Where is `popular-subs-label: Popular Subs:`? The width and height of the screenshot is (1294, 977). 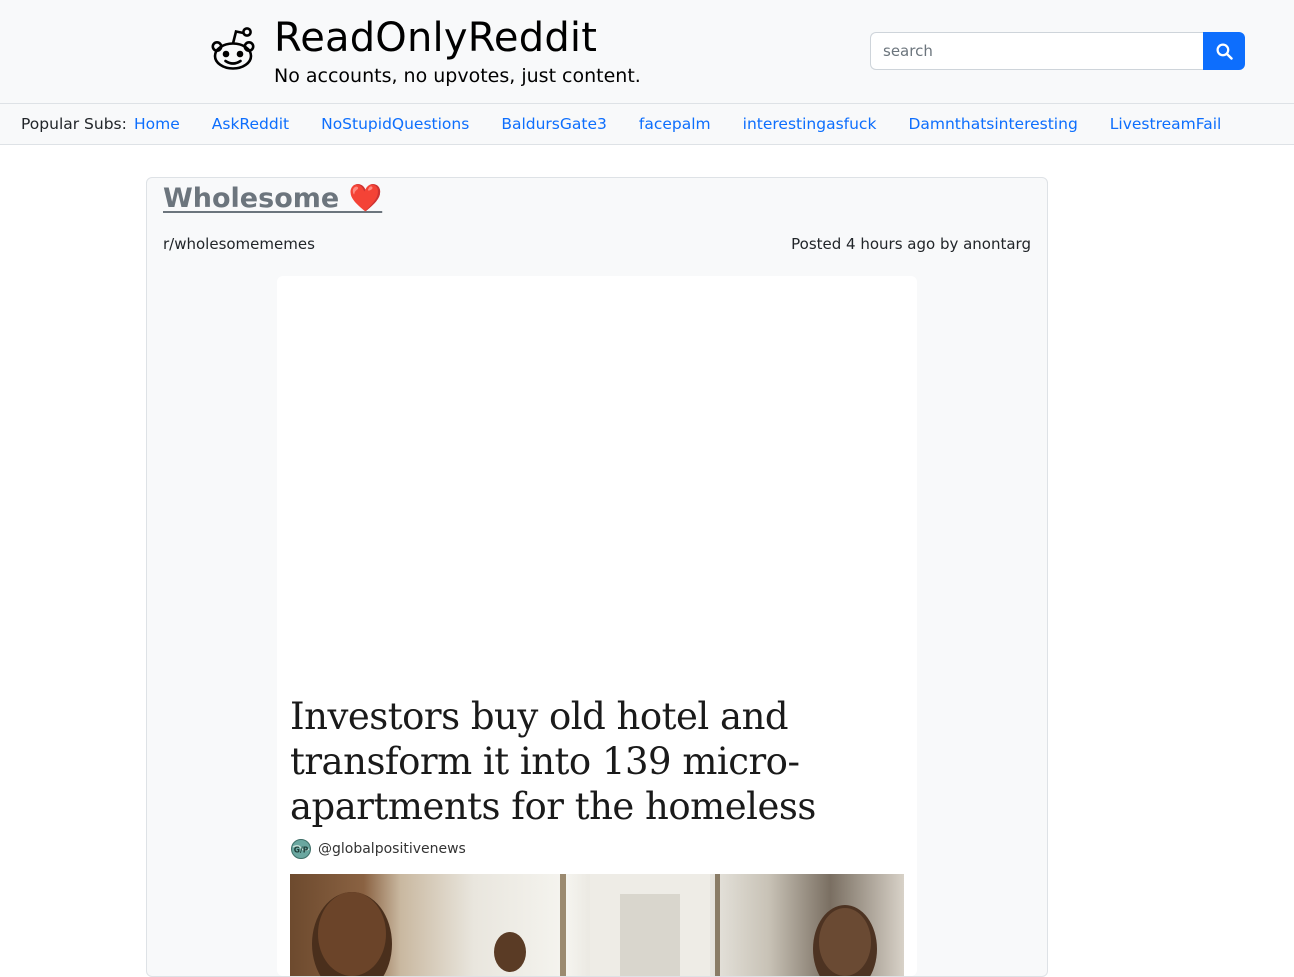
popular-subs-label: Popular Subs: is located at coordinates (74, 124).